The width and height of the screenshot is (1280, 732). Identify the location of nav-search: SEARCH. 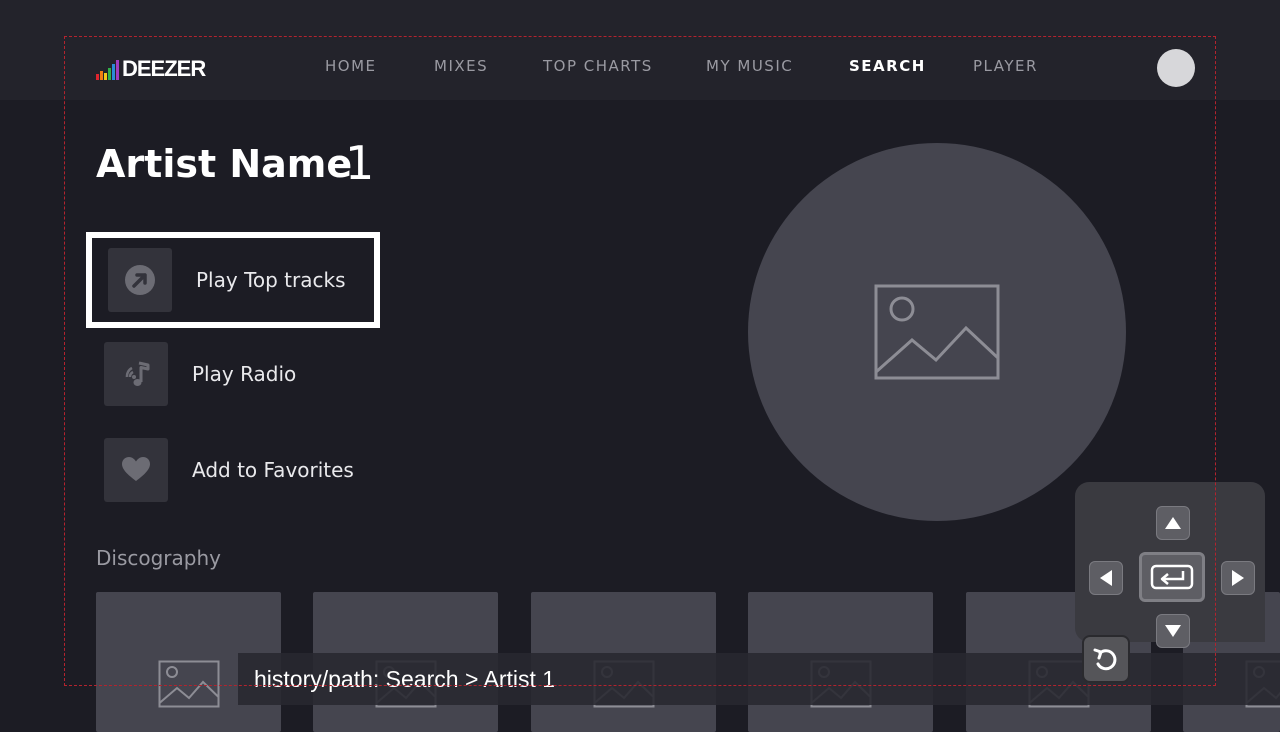
(887, 66).